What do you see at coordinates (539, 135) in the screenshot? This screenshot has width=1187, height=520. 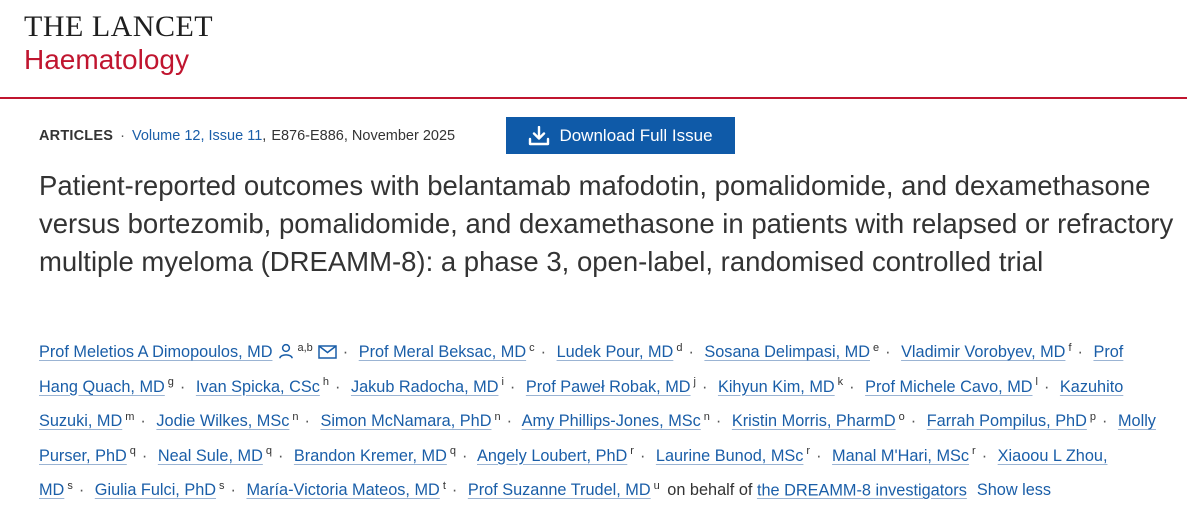 I see `download-icon` at bounding box center [539, 135].